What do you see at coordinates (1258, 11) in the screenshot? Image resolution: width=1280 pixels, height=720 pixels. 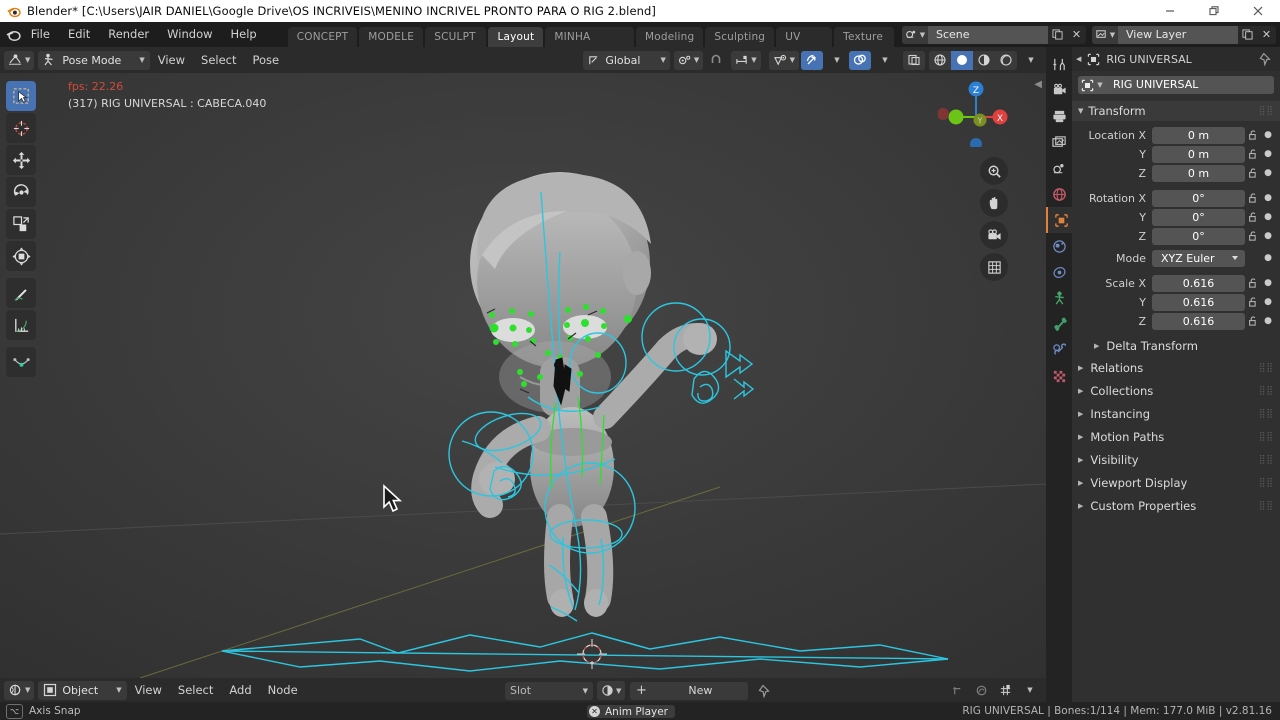 I see `close-icon` at bounding box center [1258, 11].